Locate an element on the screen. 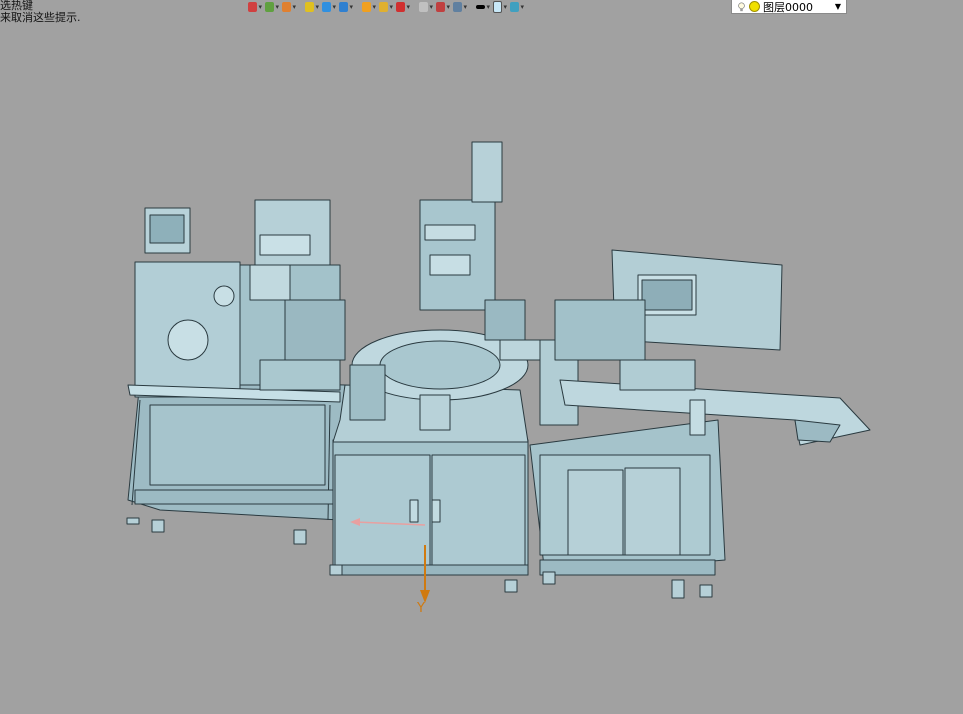  axis-y-label: Y is located at coordinates (421, 608).